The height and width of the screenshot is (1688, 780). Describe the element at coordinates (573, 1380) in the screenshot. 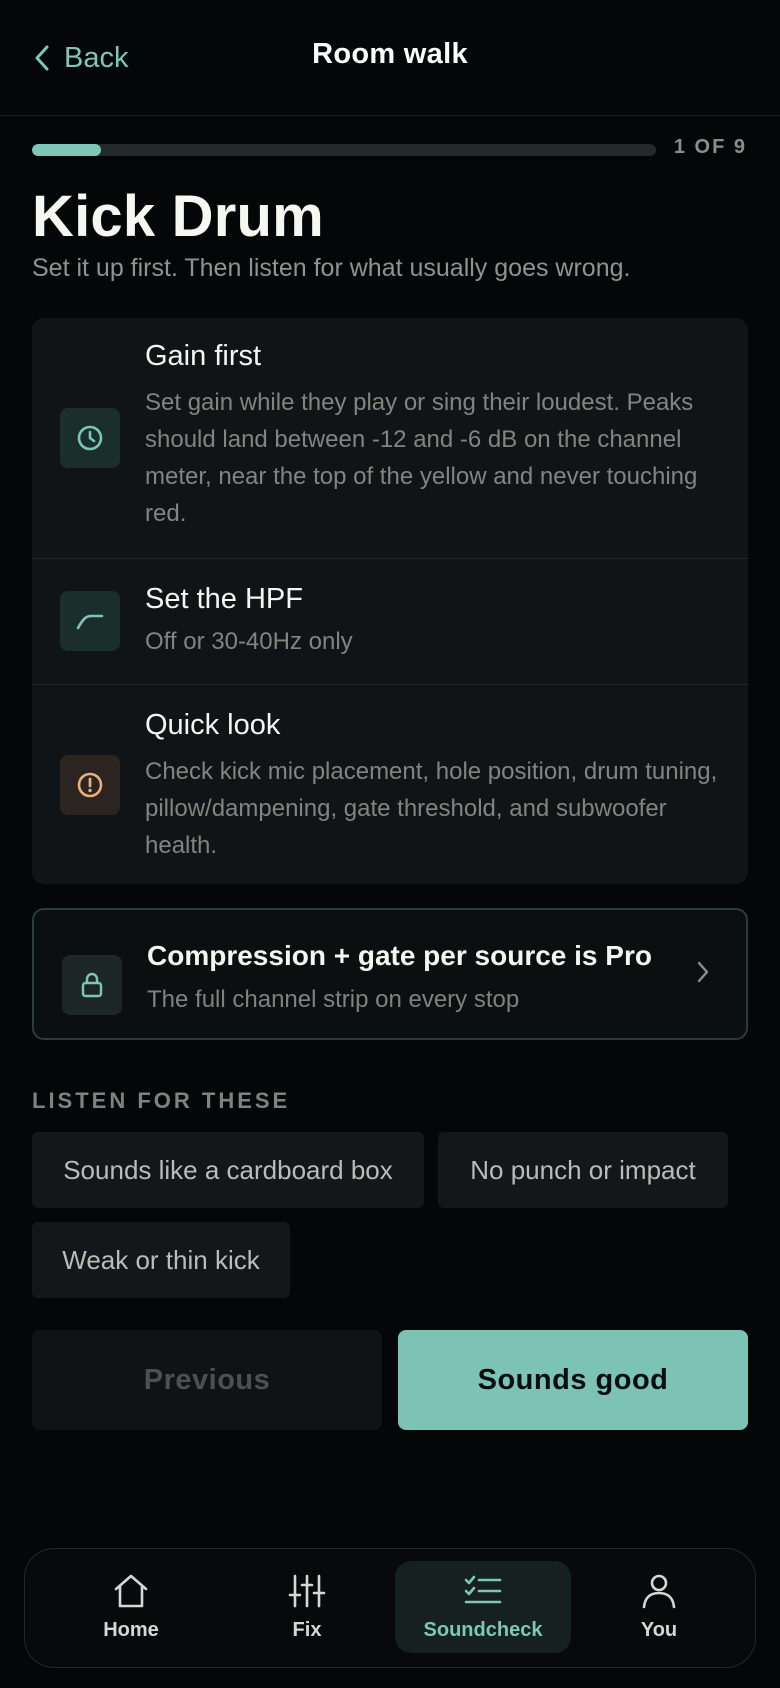

I see `sounds-good-button: Sounds good` at that location.